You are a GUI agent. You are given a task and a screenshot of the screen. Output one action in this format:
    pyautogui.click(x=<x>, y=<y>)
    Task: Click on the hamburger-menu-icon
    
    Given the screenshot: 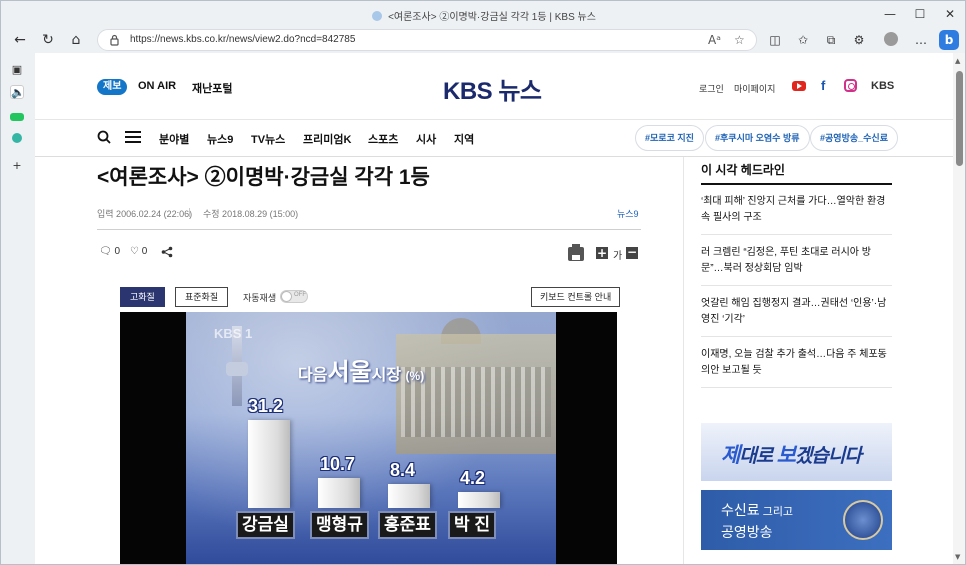 What is the action you would take?
    pyautogui.click(x=133, y=137)
    